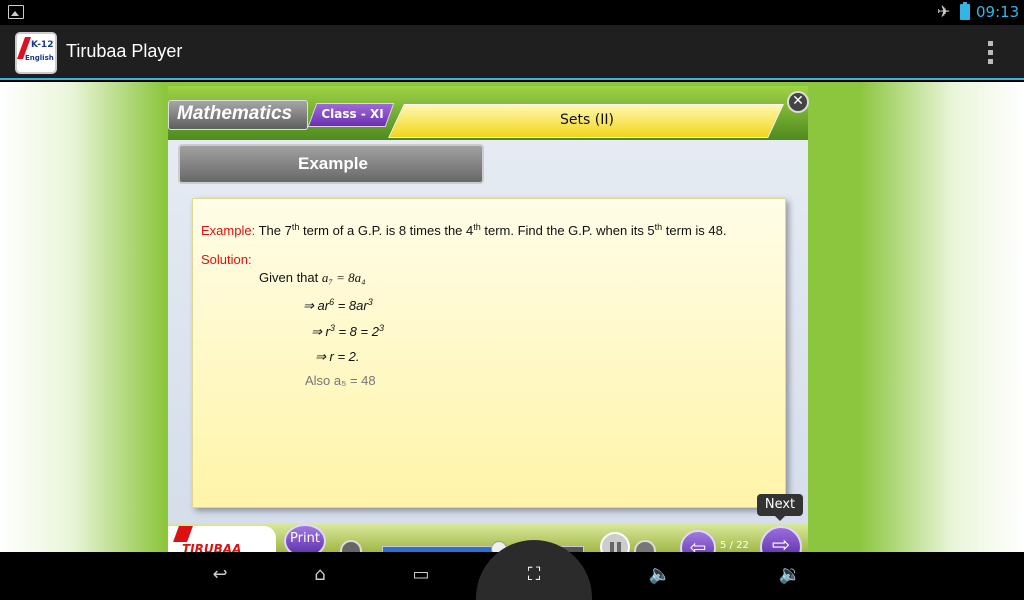 This screenshot has height=600, width=1024. I want to click on clock: 09:13, so click(998, 12).